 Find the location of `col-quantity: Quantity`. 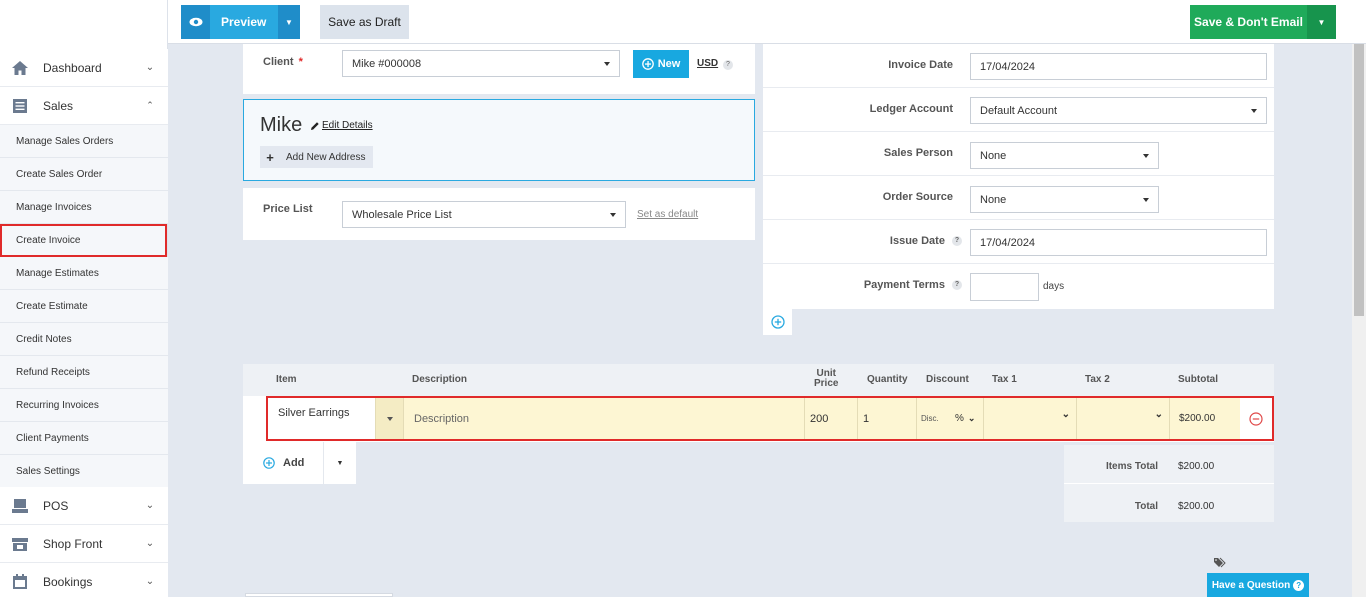

col-quantity: Quantity is located at coordinates (887, 379).